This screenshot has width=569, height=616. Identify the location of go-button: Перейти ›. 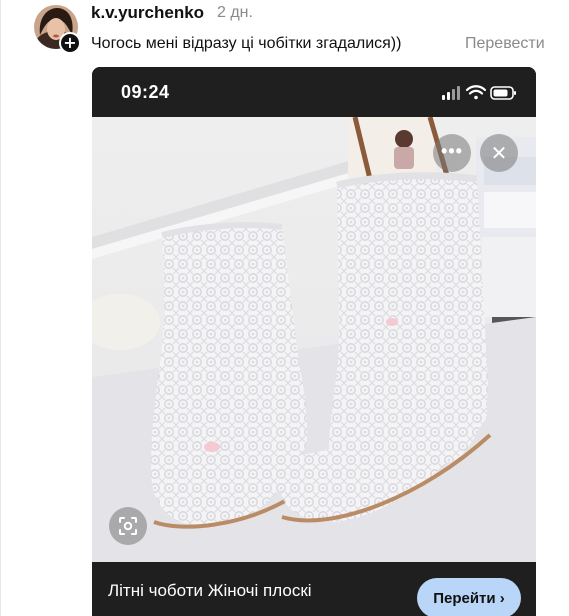
(469, 597).